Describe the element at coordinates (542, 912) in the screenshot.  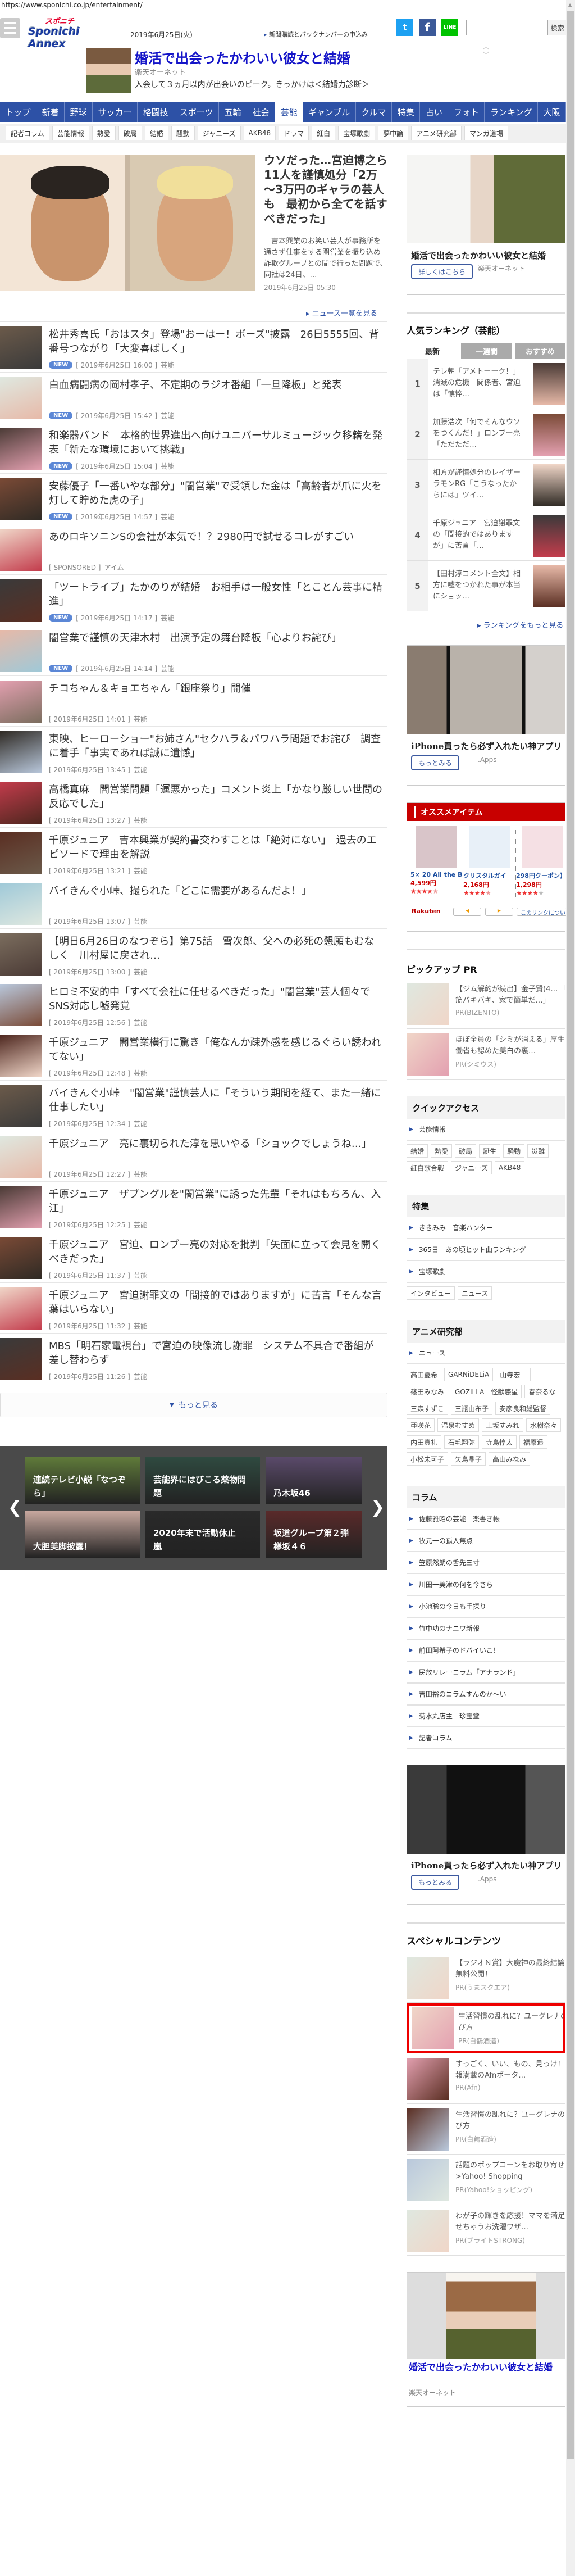
I see `about-link: このリンクについて` at that location.